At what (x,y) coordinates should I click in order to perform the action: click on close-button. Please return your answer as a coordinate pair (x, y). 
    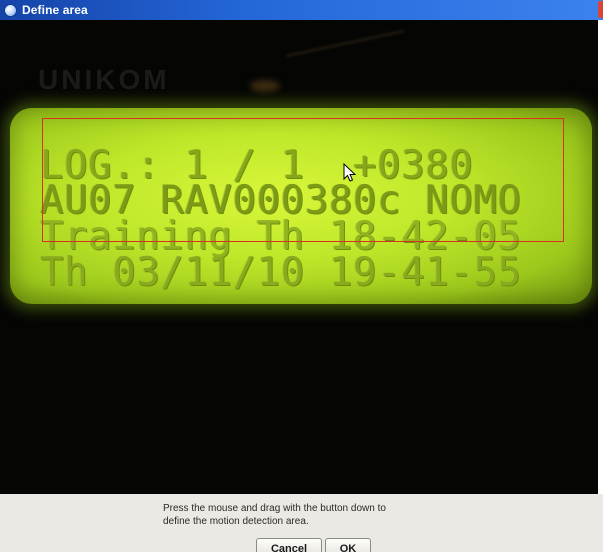
    Looking at the image, I should click on (600, 9).